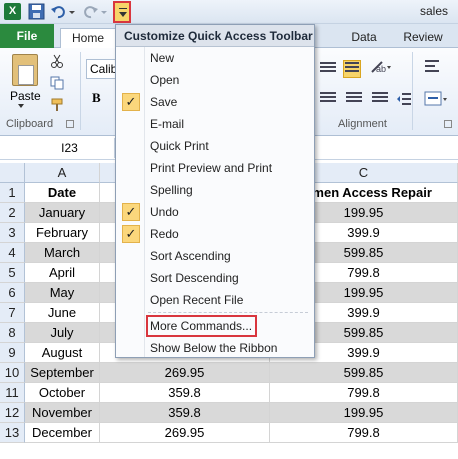 The height and width of the screenshot is (459, 458). I want to click on menu-item: Sort Ascending, so click(215, 256).